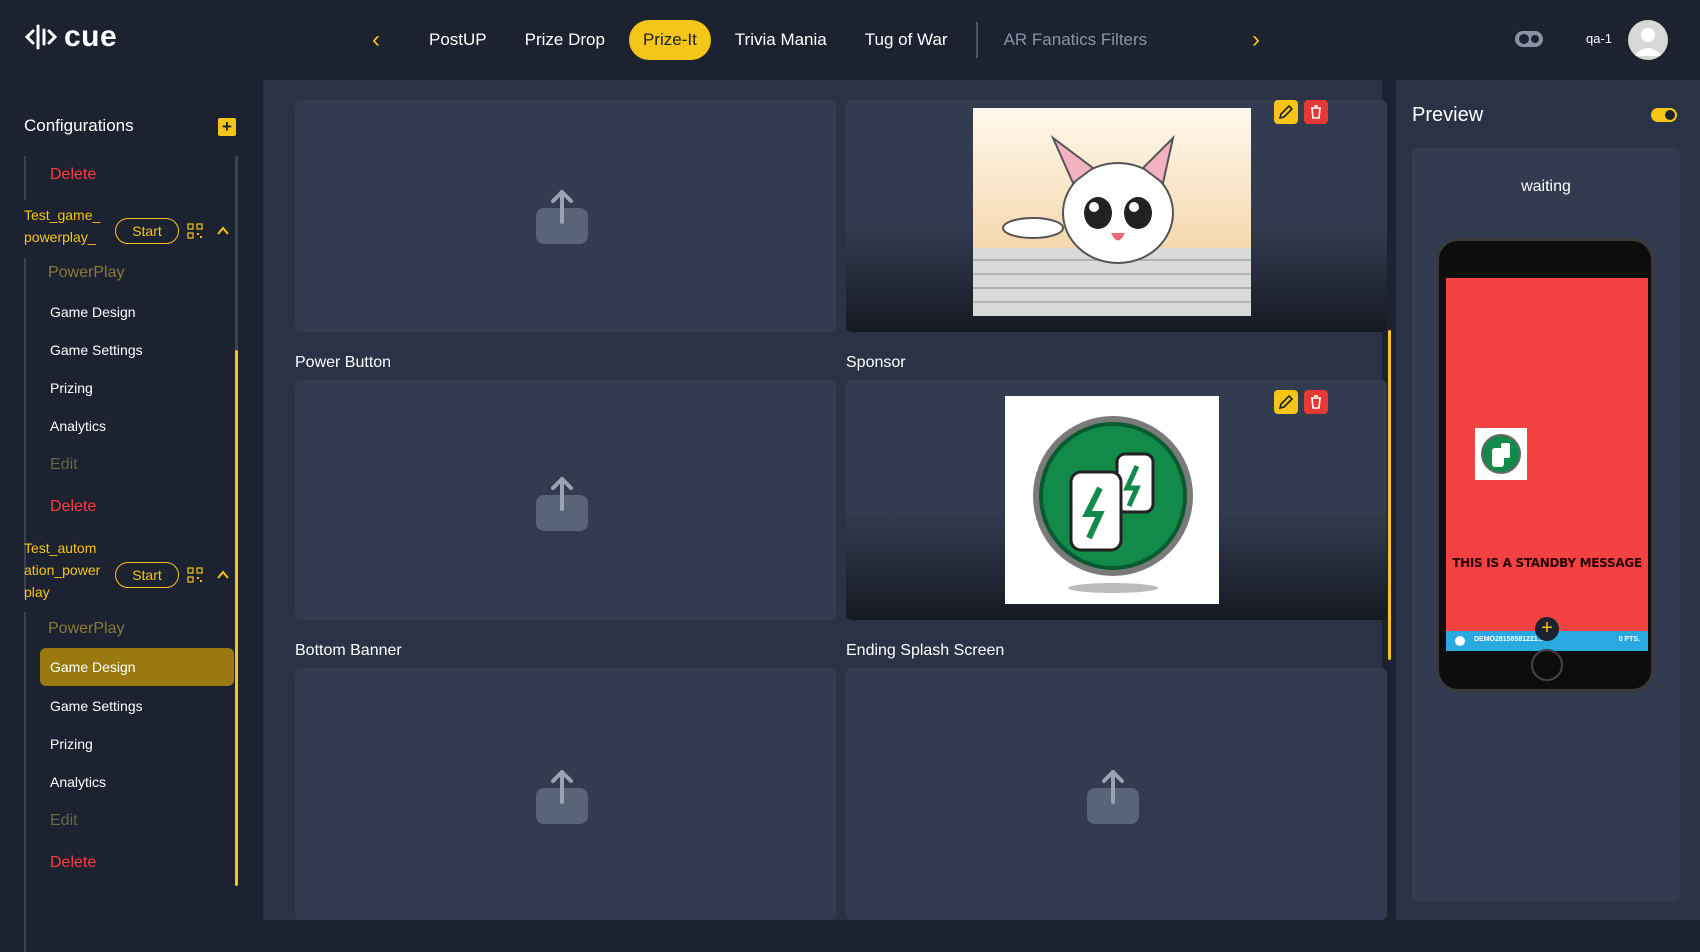  I want to click on card-label-power-button: Power Button, so click(343, 362).